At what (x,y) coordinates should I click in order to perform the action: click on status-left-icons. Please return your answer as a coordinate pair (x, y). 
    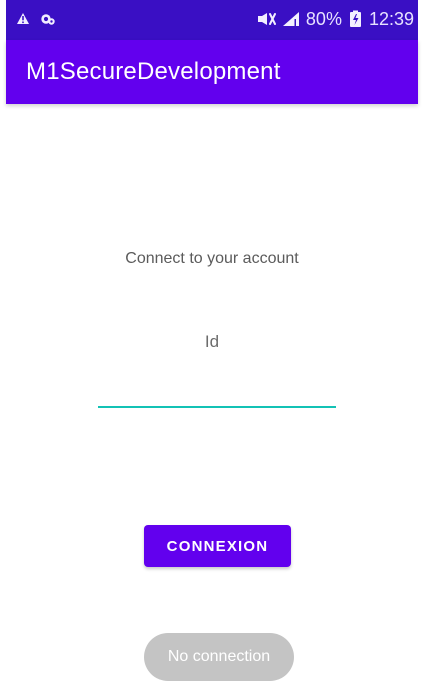
    Looking at the image, I should click on (36, 19).